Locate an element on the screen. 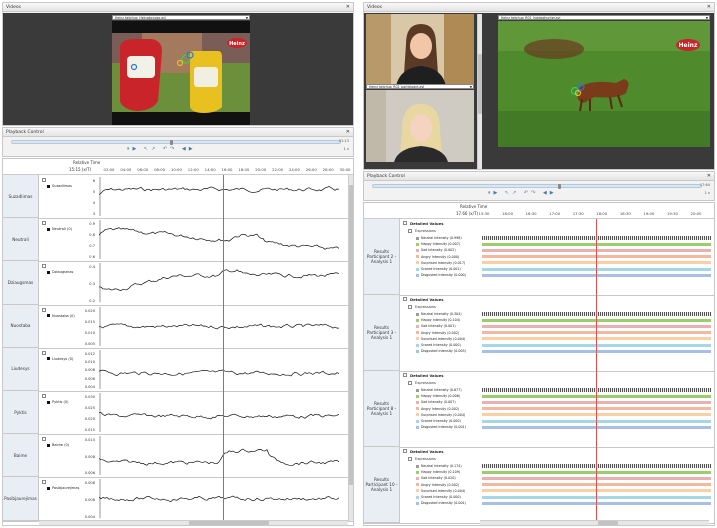 This screenshot has height=528, width=717. left-horizontal-scrollbar is located at coordinates (193, 522).